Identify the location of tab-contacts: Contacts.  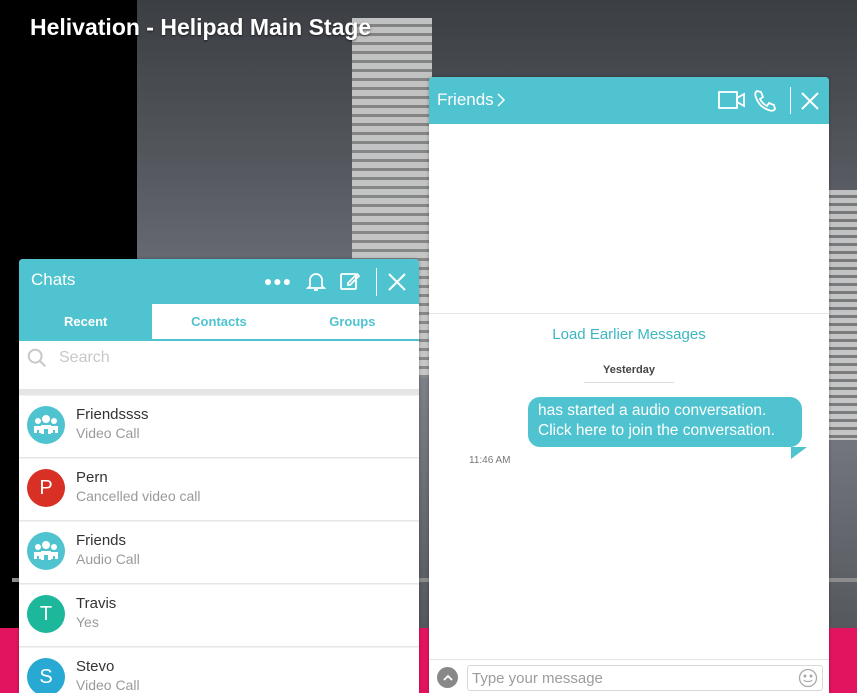
(218, 321).